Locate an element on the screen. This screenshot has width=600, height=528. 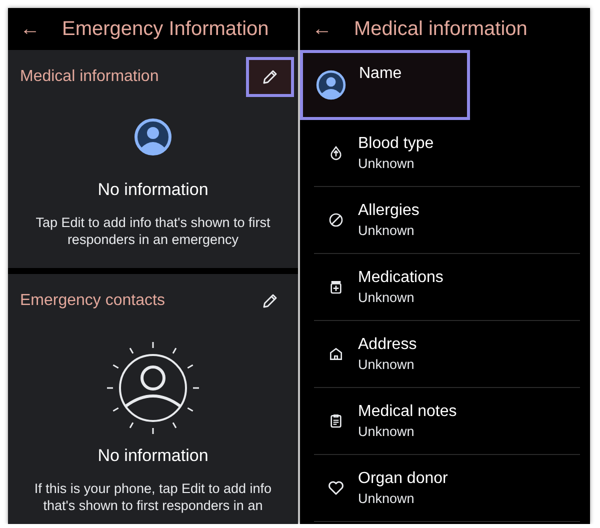
edit-button is located at coordinates (270, 77).